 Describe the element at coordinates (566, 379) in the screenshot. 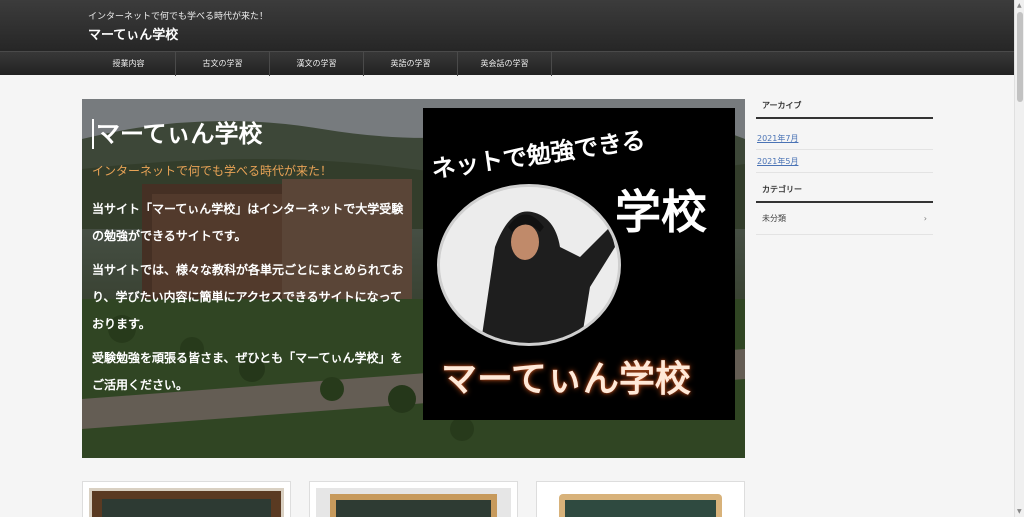

I see `promo-bottom-text: マーてぃん学校` at that location.